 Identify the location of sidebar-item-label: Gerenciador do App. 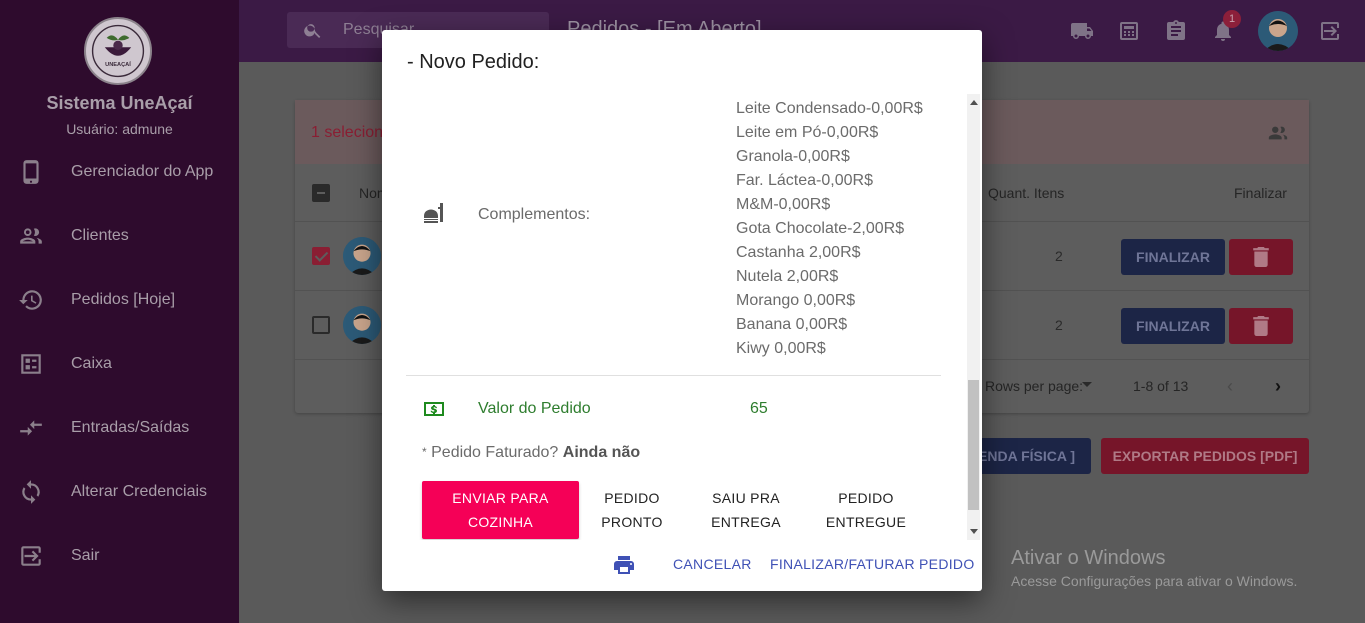
(142, 171).